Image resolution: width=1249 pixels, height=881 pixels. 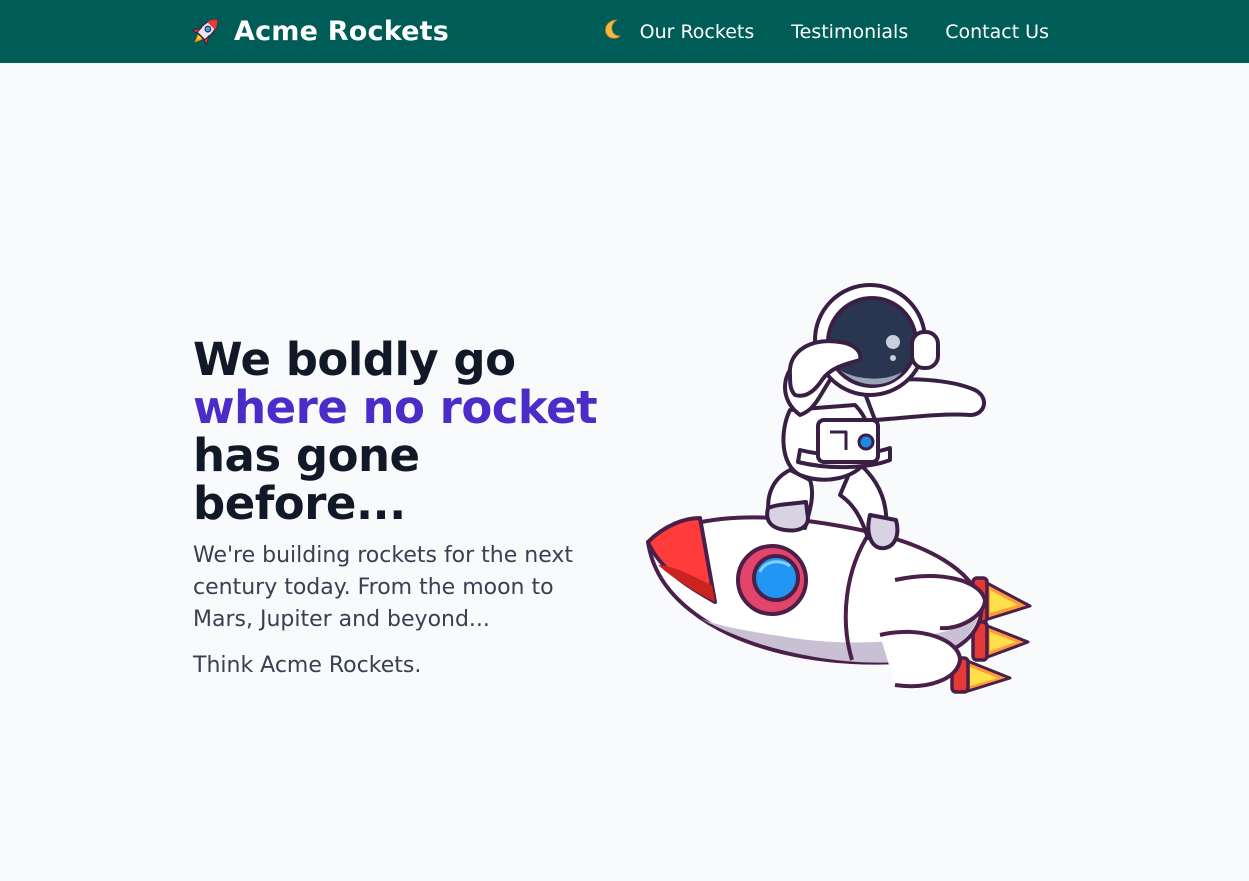 I want to click on hero-tagline: Think Acme Rockets., so click(x=307, y=665).